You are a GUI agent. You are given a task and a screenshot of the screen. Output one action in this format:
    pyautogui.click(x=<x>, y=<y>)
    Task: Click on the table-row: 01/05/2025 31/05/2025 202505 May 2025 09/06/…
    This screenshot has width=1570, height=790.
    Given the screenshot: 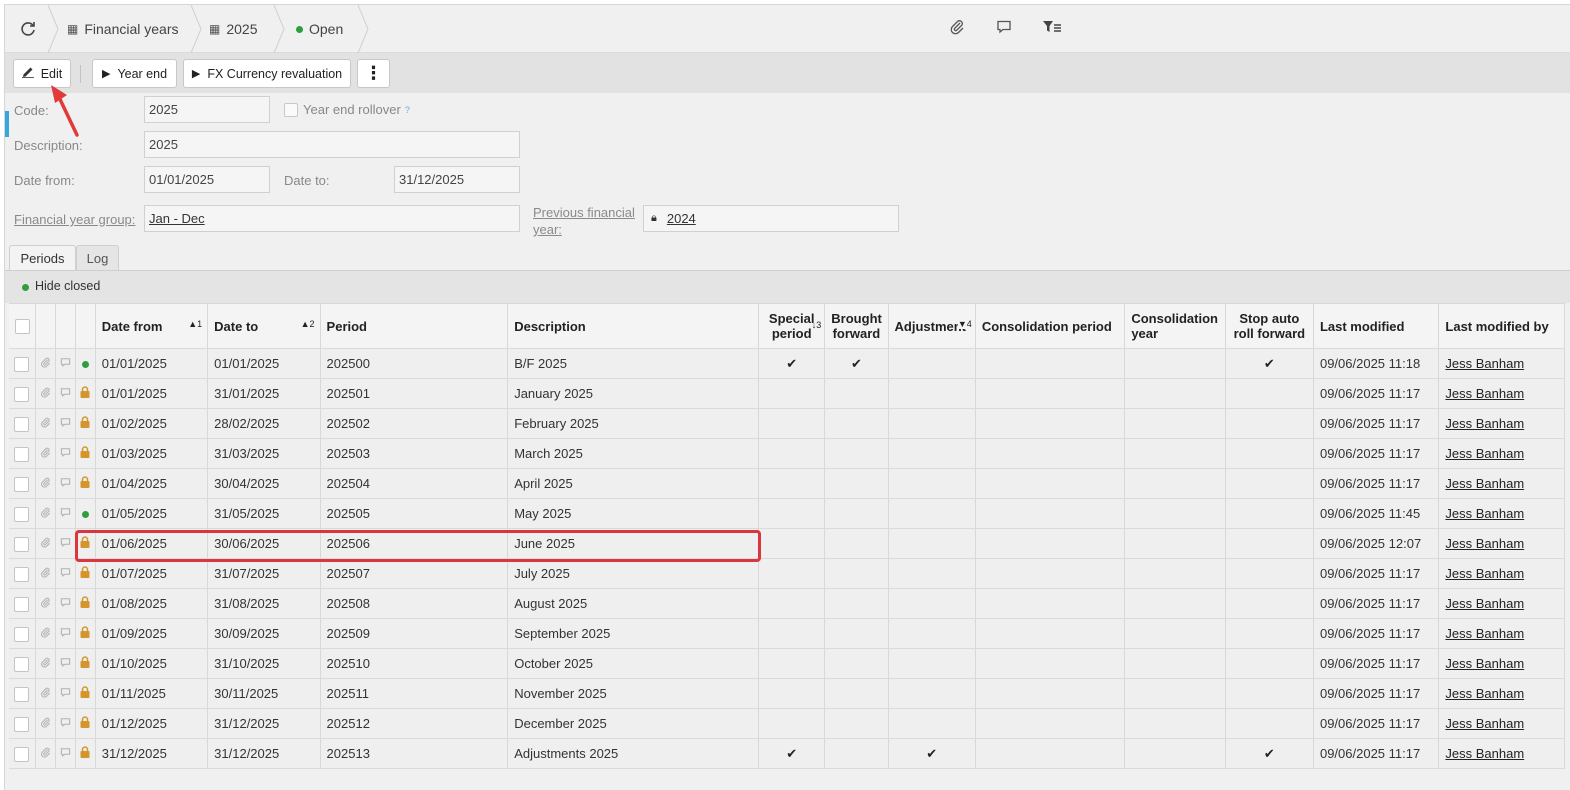 What is the action you would take?
    pyautogui.click(x=787, y=513)
    